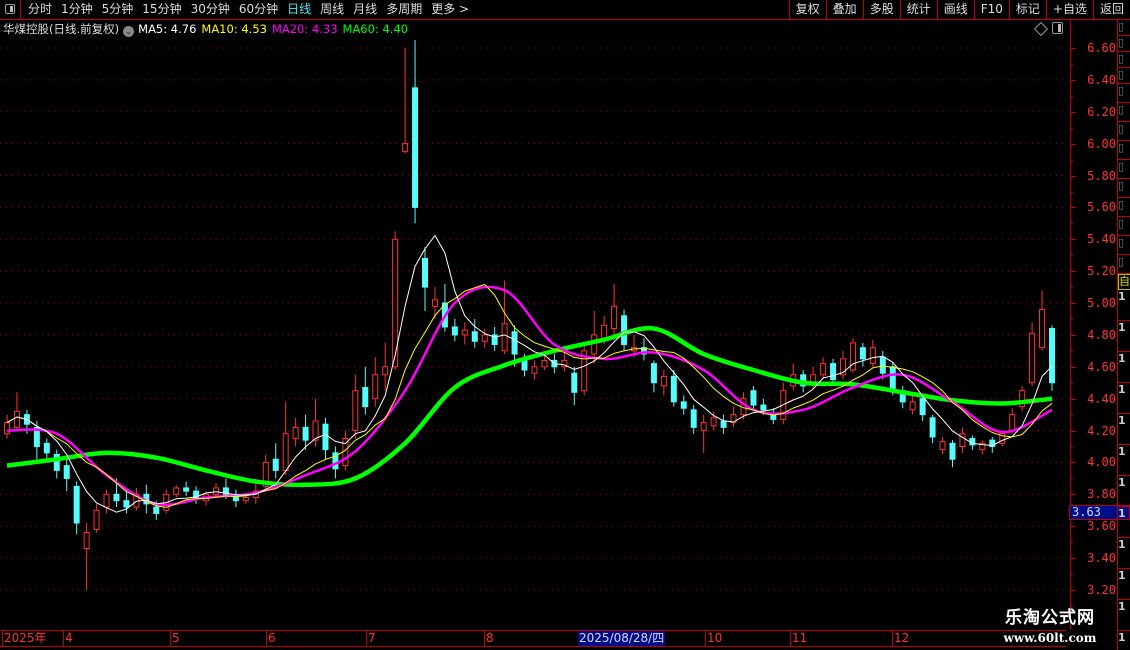 The image size is (1130, 650). Describe the element at coordinates (271, 638) in the screenshot. I see `month-label: 6` at that location.